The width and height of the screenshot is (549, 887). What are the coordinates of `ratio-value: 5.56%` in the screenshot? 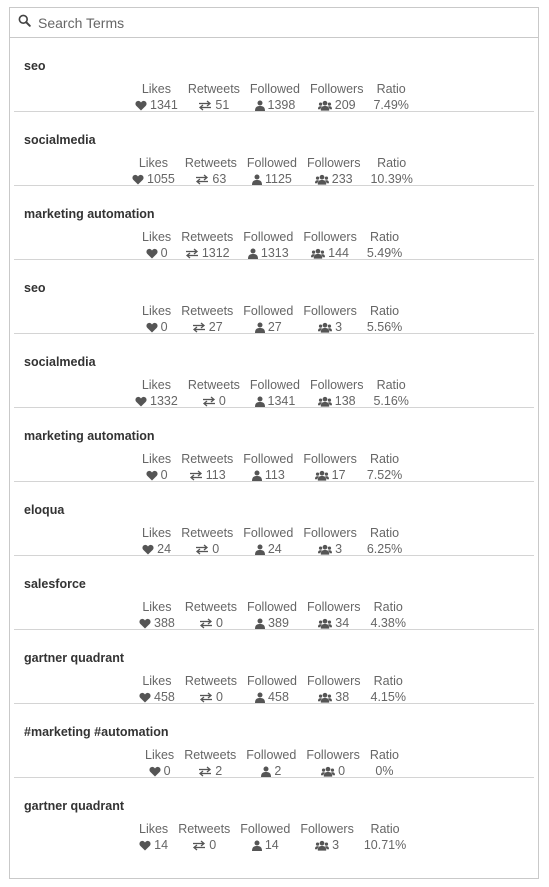 It's located at (384, 327).